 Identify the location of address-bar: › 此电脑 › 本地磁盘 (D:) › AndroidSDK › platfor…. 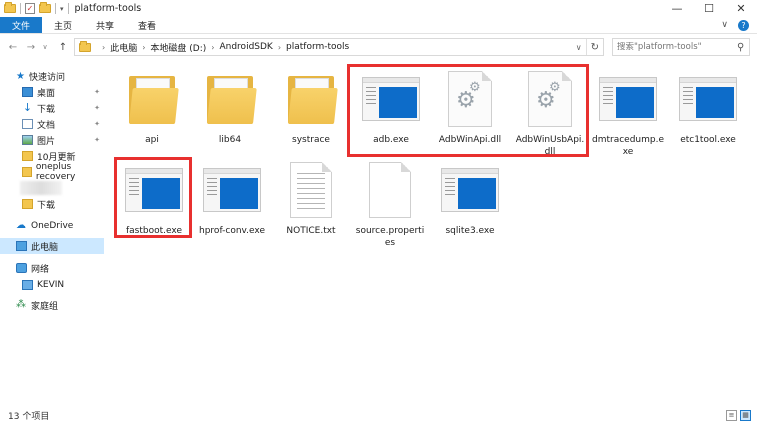
(339, 47).